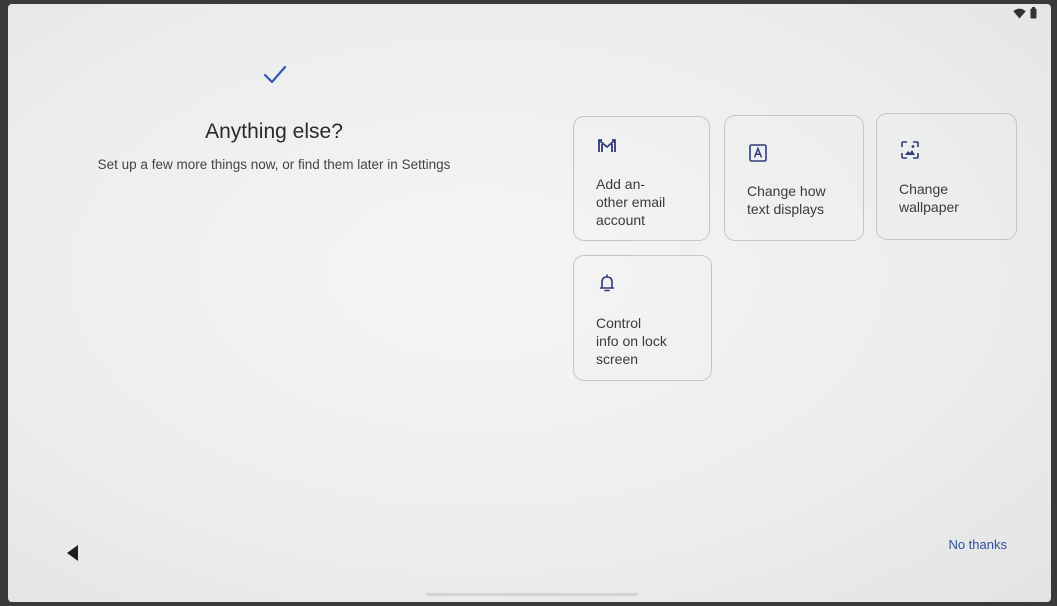  I want to click on option-add-email-account: Add an- other email account, so click(641, 178).